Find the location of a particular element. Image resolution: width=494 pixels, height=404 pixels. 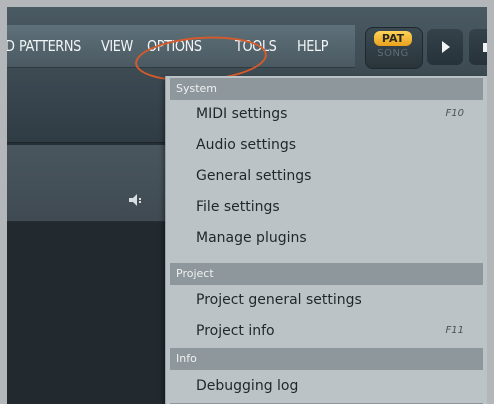

pat-label: PAT is located at coordinates (393, 38).